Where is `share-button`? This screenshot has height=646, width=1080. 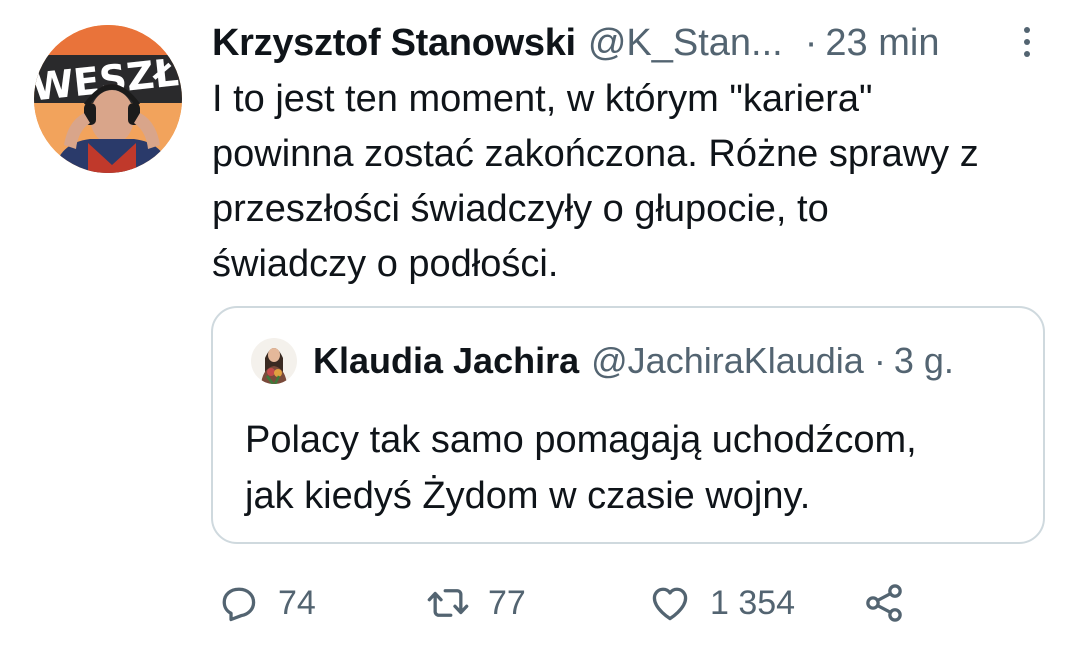 share-button is located at coordinates (884, 603).